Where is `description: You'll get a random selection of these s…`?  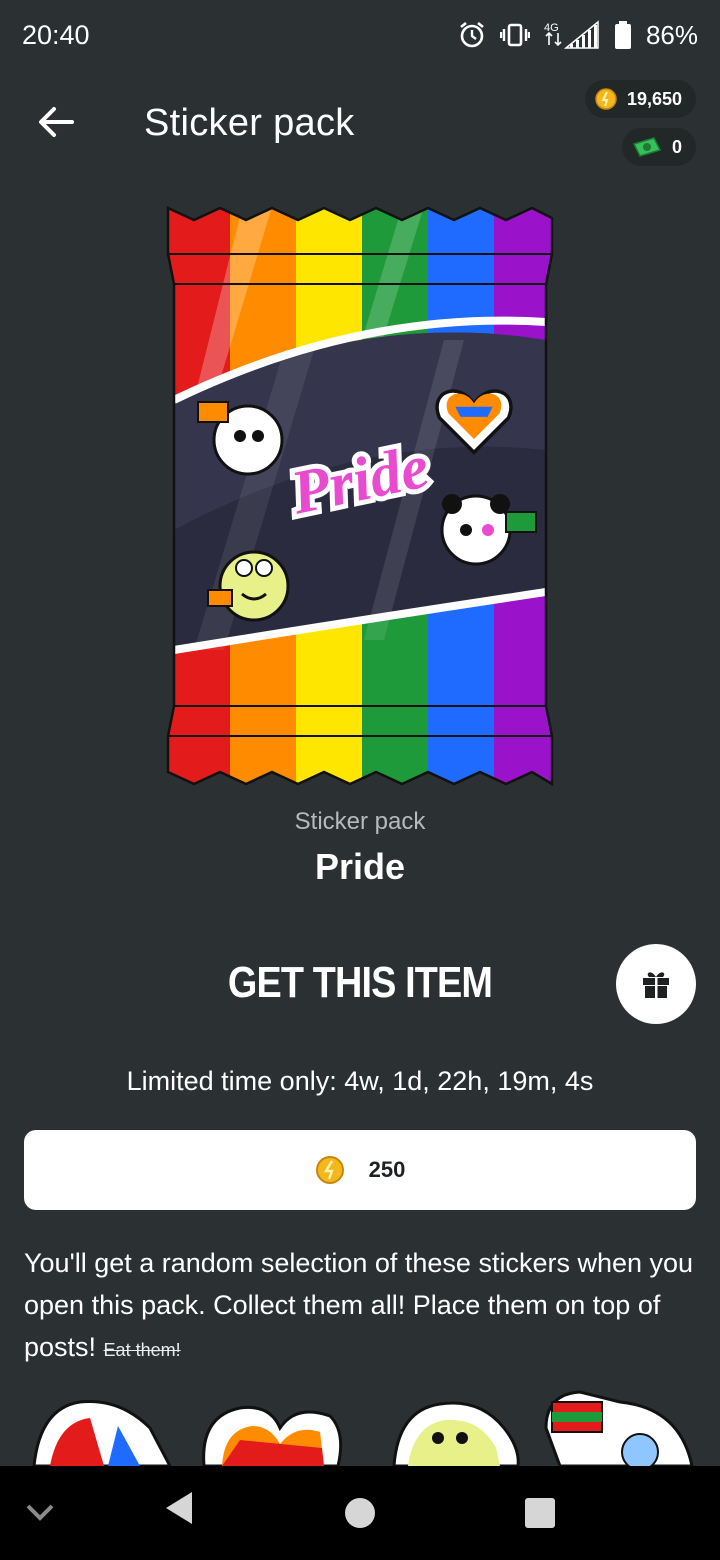 description: You'll get a random selection of these s… is located at coordinates (360, 1306).